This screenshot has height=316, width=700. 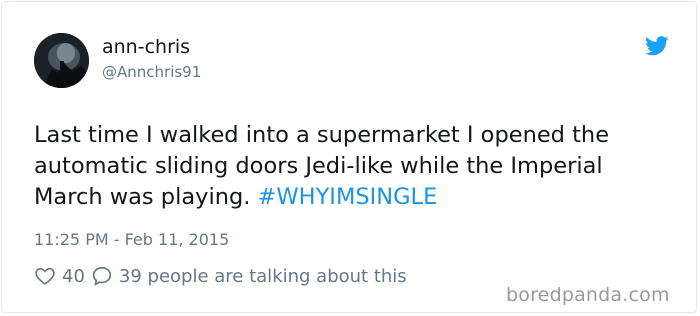 I want to click on display-name: ann-chris, so click(x=146, y=47).